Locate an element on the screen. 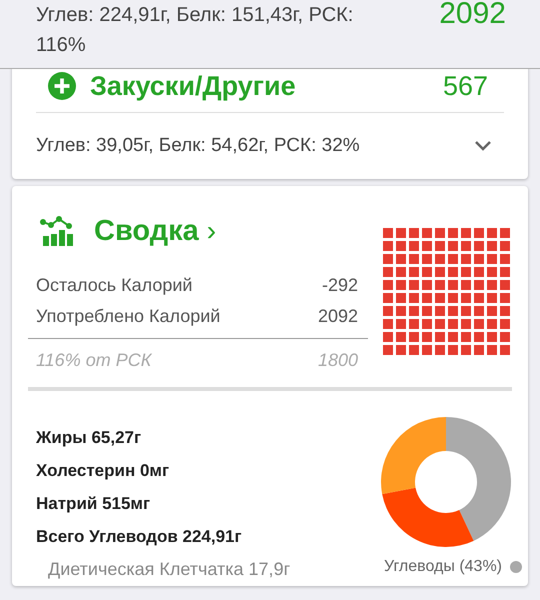 The image size is (540, 600). daily-macros: Углев: 224,91г, Белк: 151,43г, РСК: 116% is located at coordinates (195, 30).